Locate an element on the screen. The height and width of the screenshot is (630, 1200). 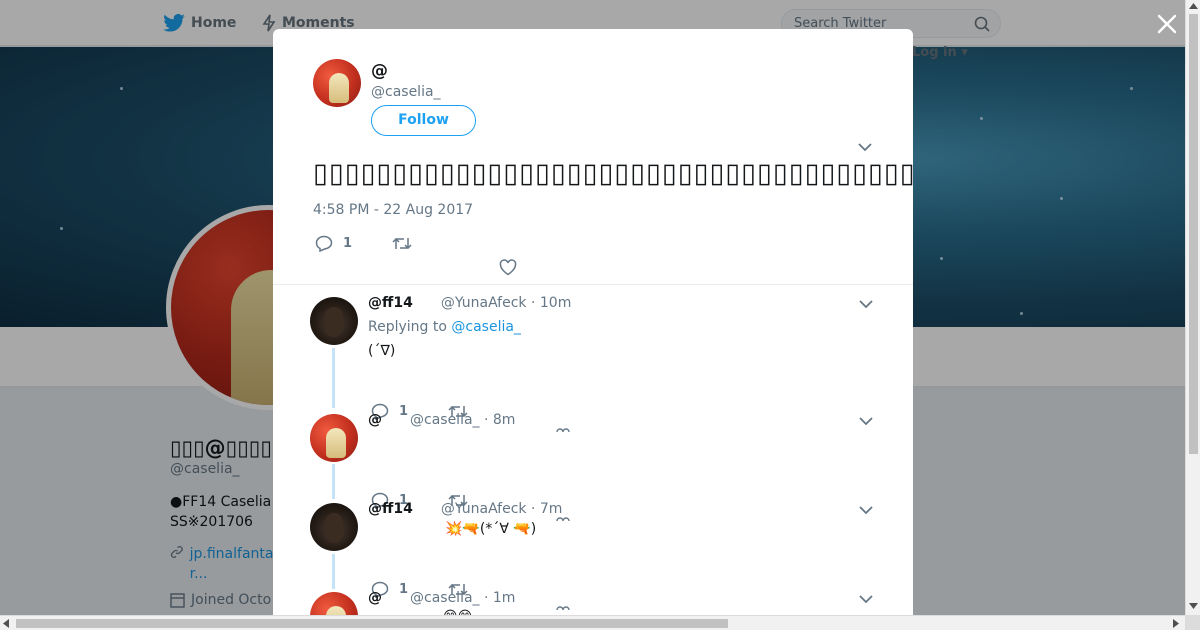
reply-header: @ @caselia_ · 1m is located at coordinates (441, 598).